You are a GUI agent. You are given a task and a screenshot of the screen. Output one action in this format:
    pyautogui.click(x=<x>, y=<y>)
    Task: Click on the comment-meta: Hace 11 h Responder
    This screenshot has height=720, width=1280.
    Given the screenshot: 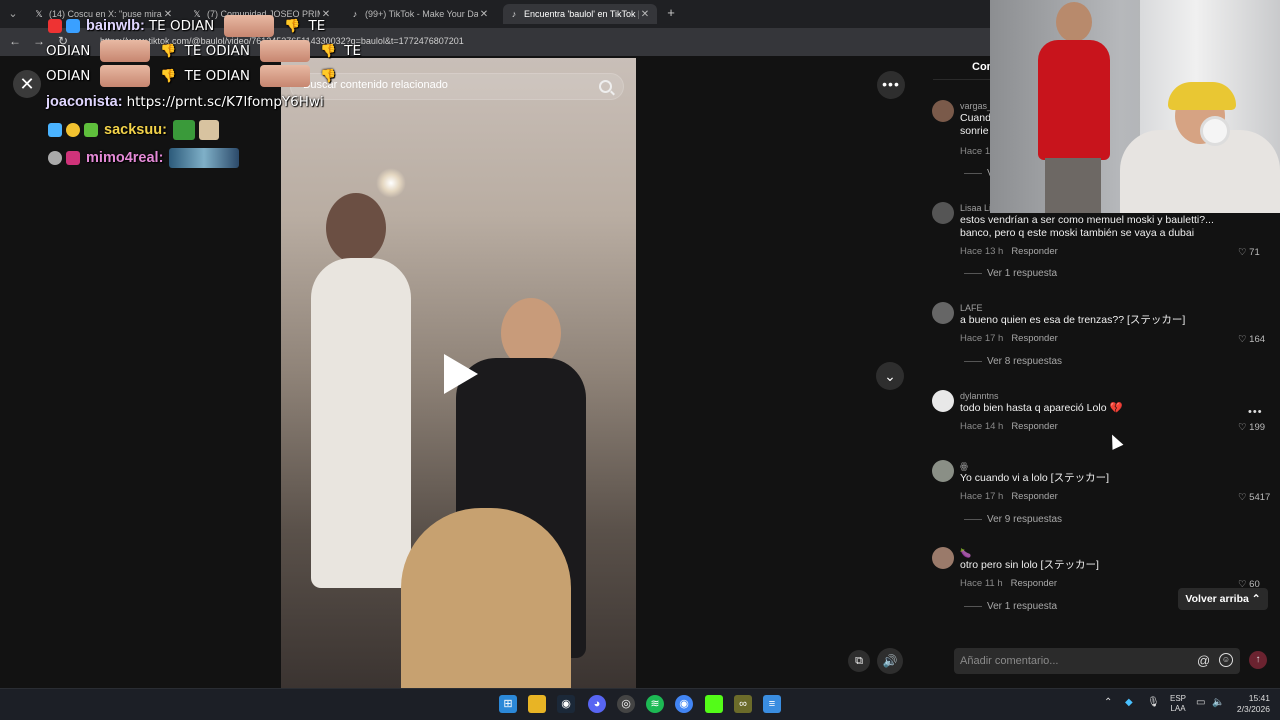 What is the action you would take?
    pyautogui.click(x=1008, y=583)
    